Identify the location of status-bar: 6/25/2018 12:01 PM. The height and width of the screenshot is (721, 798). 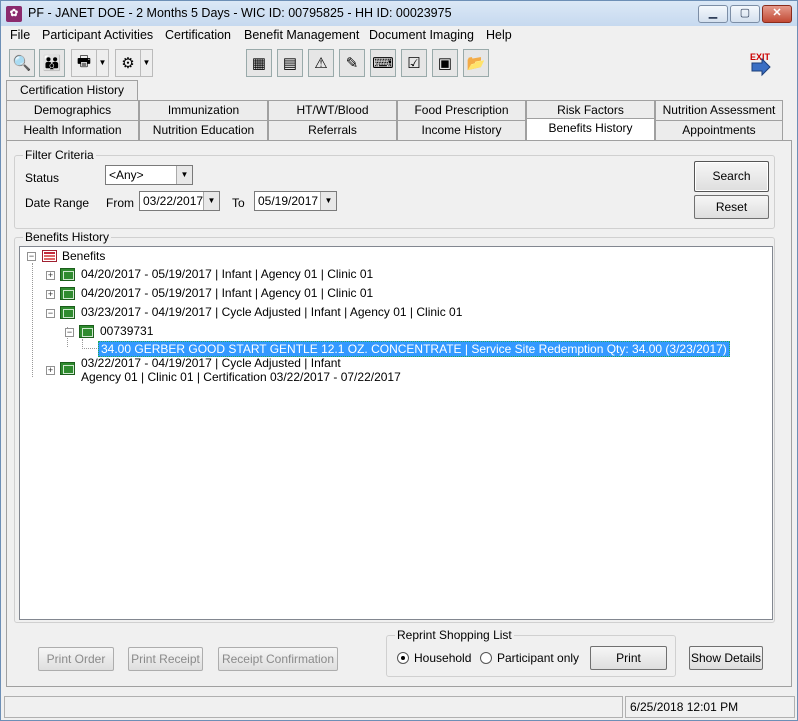
(399, 707).